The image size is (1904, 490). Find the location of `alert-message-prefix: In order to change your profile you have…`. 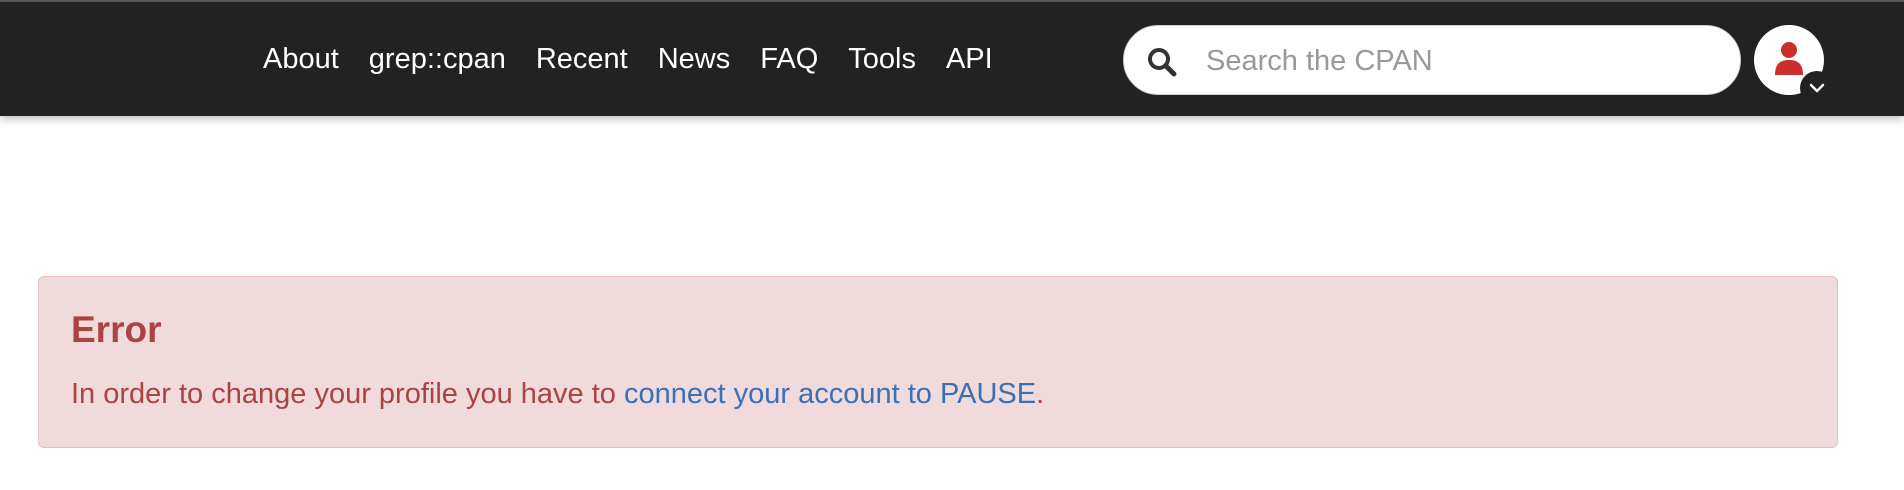

alert-message-prefix: In order to change your profile you have… is located at coordinates (347, 394).